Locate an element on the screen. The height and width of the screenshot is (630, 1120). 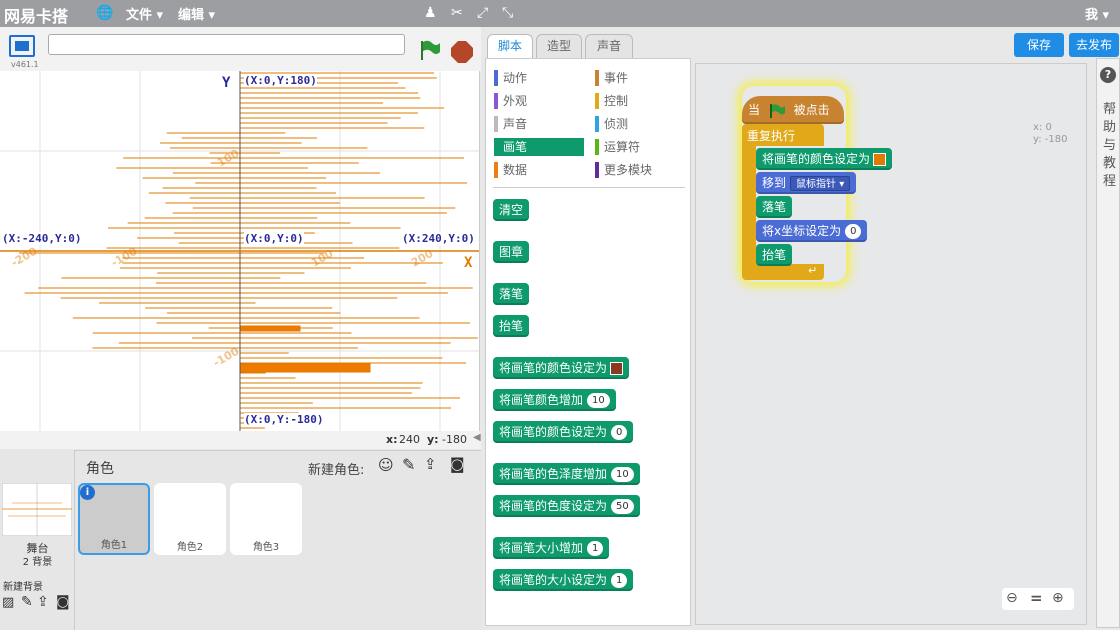
x-axis-label: X is located at coordinates (468, 263).